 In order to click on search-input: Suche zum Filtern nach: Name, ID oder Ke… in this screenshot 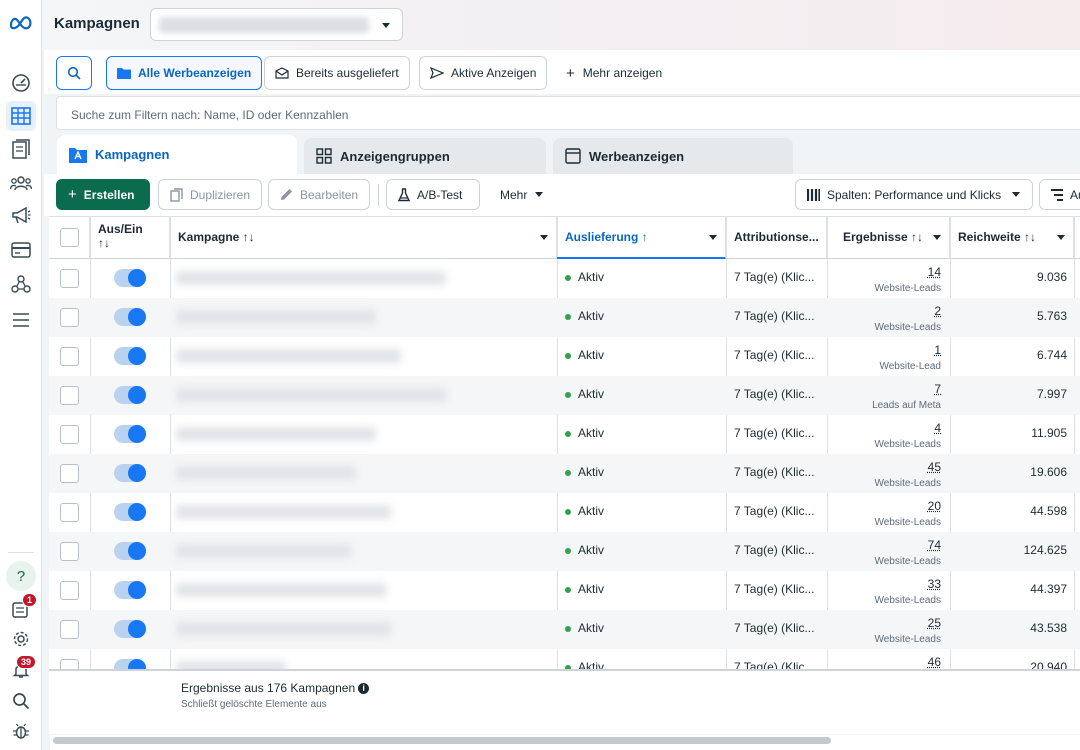, I will do `click(568, 113)`.